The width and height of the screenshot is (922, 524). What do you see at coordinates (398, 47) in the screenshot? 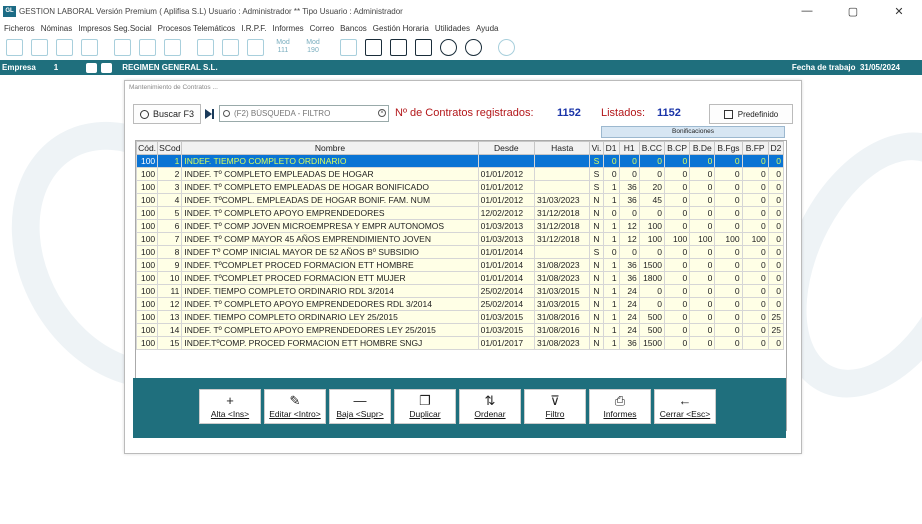
I see `monitor-icon` at bounding box center [398, 47].